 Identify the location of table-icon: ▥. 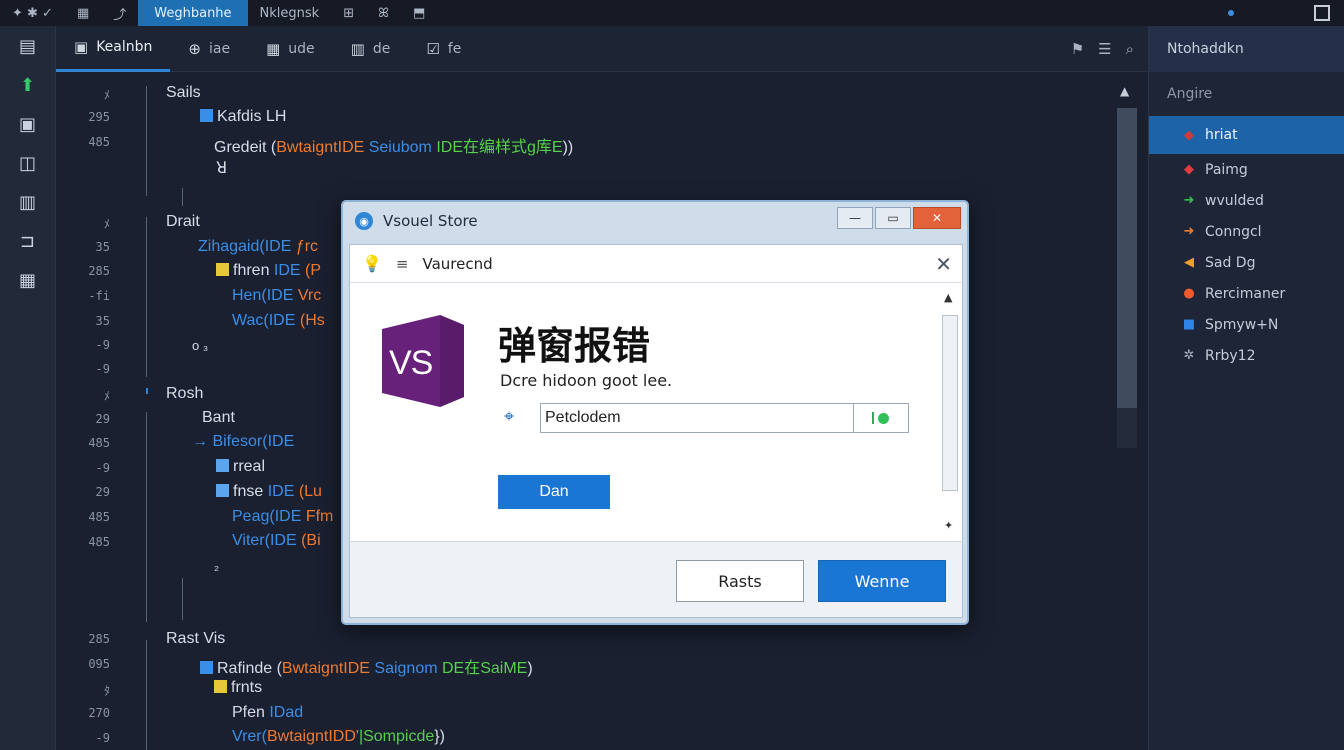
(357, 48).